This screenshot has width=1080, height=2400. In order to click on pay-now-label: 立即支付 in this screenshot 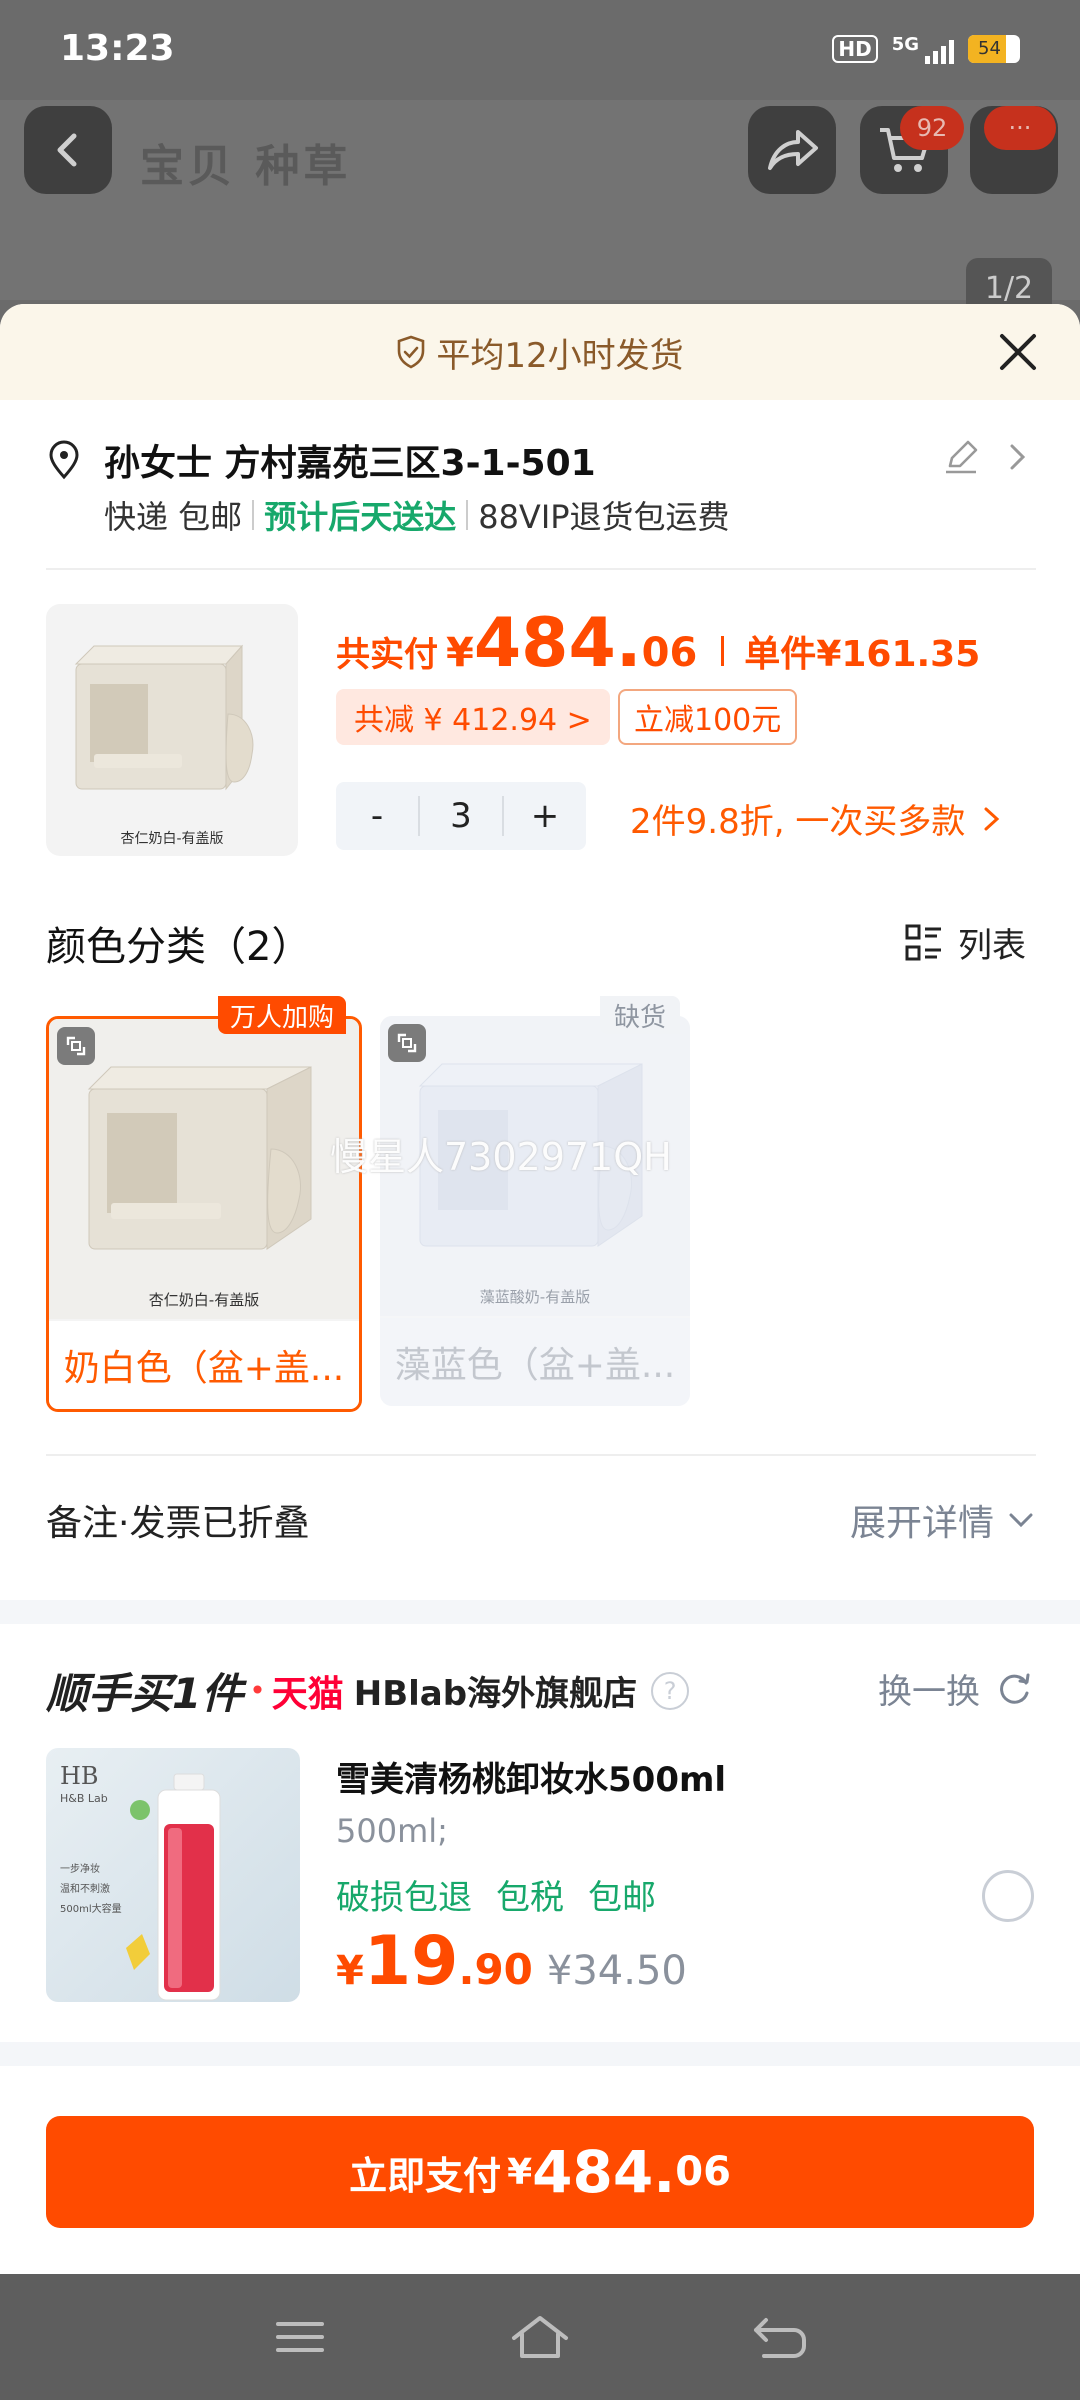, I will do `click(425, 2175)`.